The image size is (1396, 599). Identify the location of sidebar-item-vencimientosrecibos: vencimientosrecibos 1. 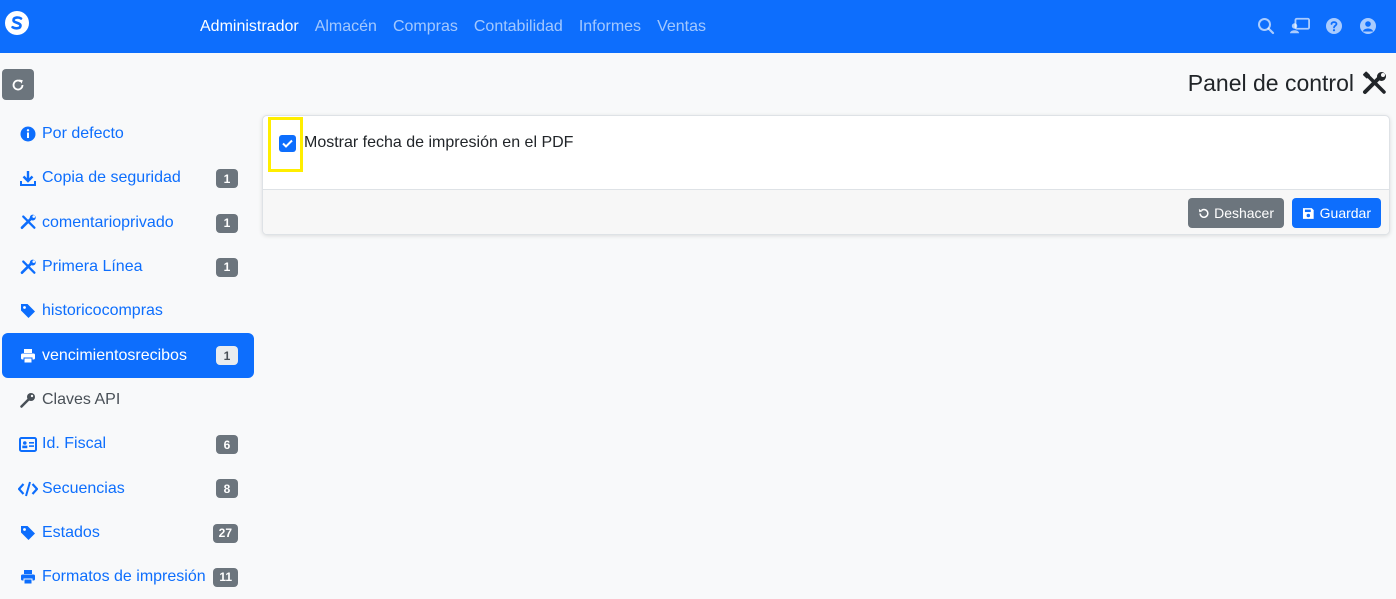
(128, 355).